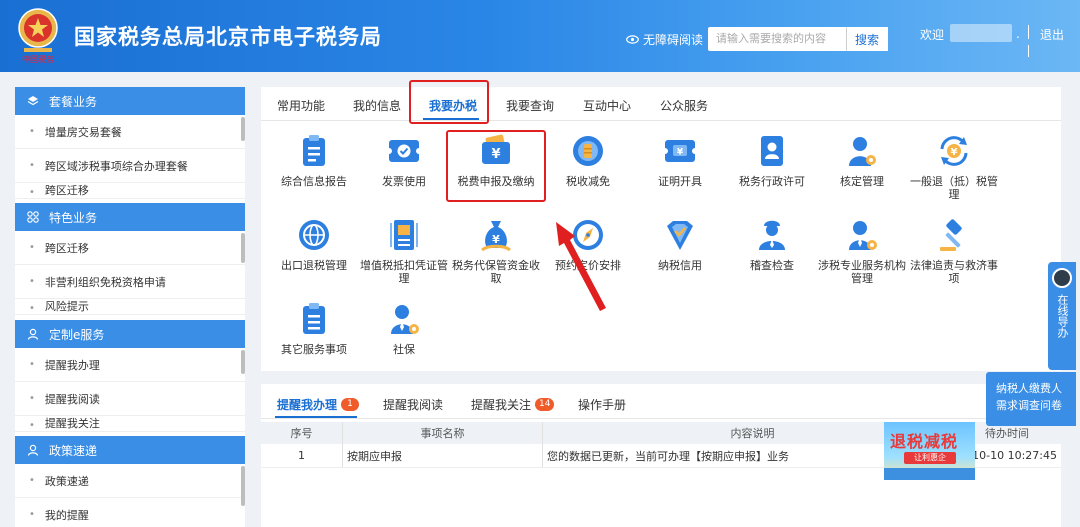 The image size is (1080, 527). I want to click on sidebar-item: 增量房交易套餐, so click(130, 132).